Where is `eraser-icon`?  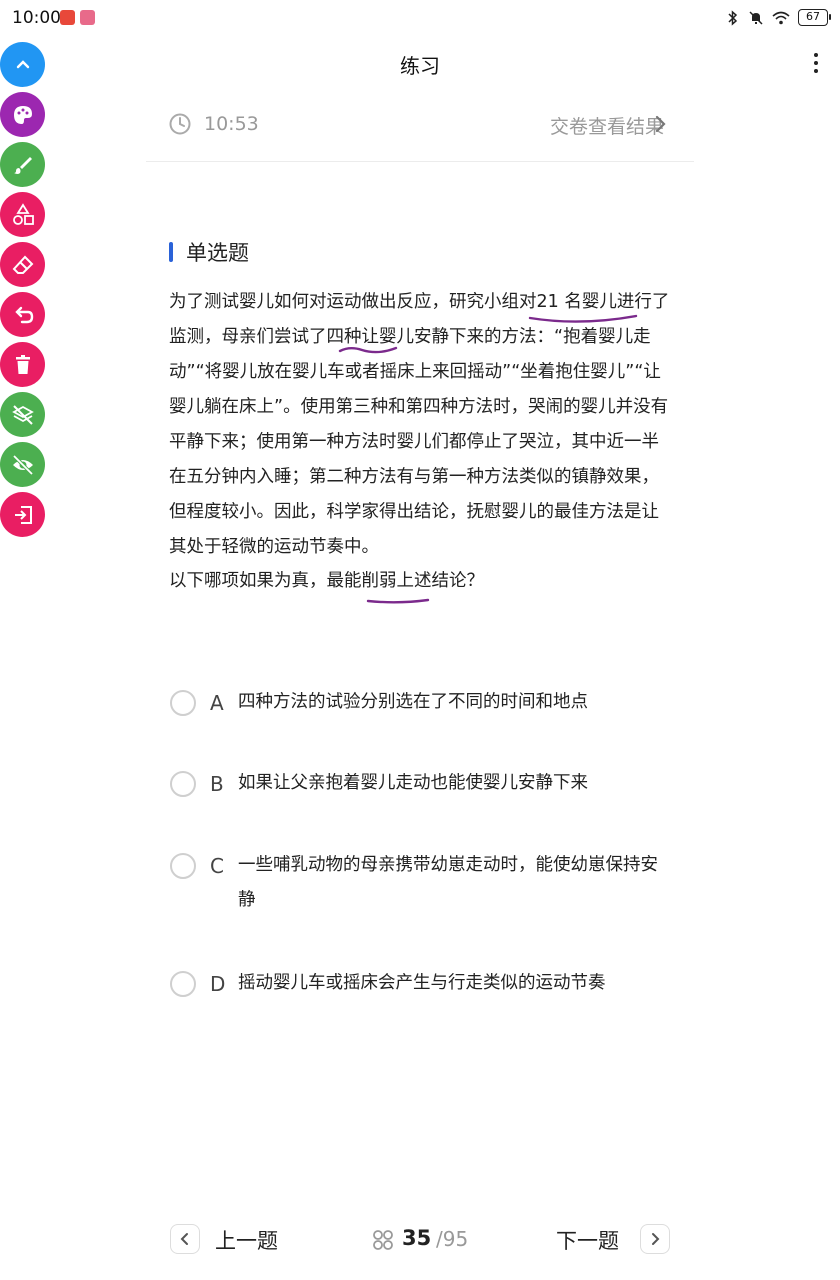
eraser-icon is located at coordinates (22, 264).